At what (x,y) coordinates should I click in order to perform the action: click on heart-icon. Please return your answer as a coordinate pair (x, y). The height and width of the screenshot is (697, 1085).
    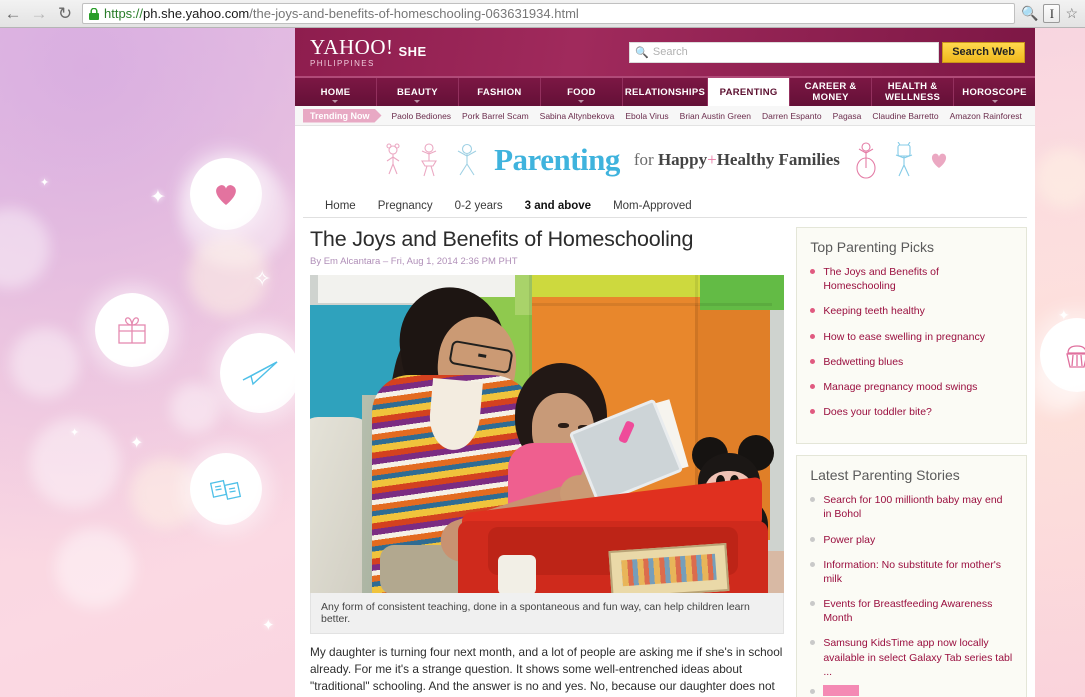
    Looking at the image, I should click on (226, 195).